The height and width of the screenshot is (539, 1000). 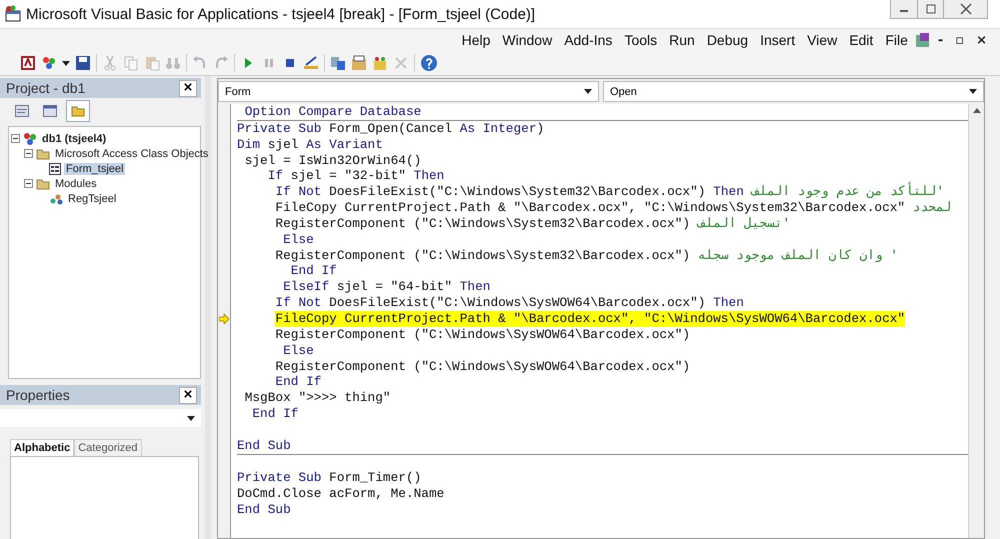 What do you see at coordinates (56, 198) in the screenshot?
I see `module-icon` at bounding box center [56, 198].